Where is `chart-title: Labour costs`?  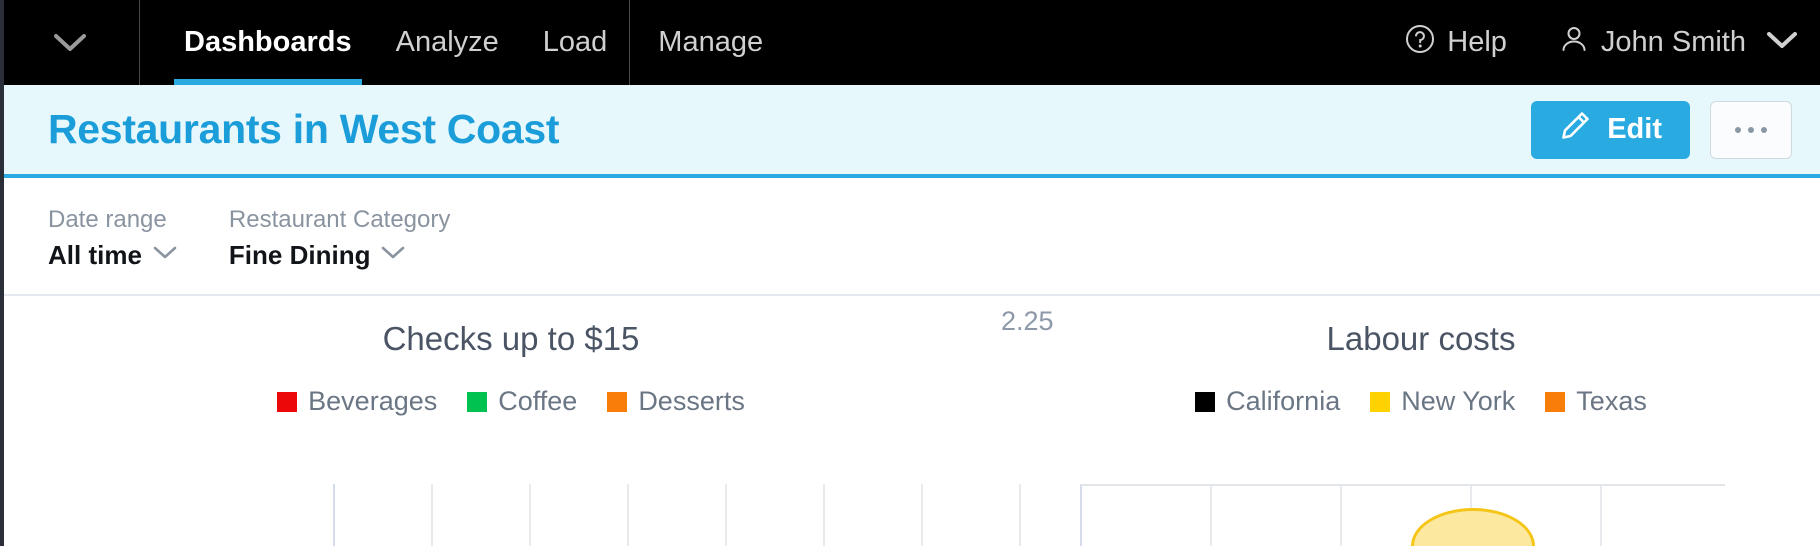 chart-title: Labour costs is located at coordinates (1421, 338).